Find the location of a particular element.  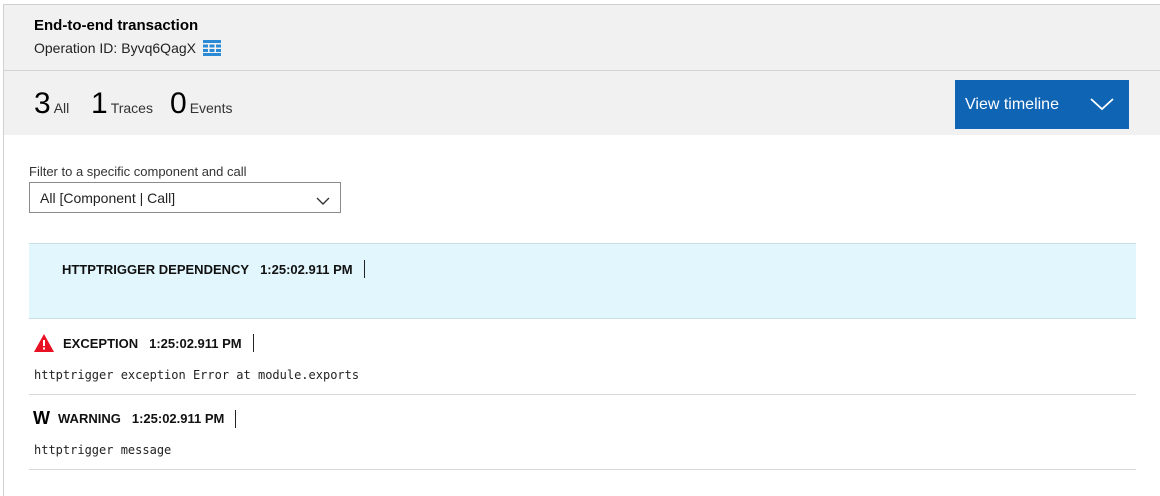

view-timeline-label: View timeline is located at coordinates (1012, 104).